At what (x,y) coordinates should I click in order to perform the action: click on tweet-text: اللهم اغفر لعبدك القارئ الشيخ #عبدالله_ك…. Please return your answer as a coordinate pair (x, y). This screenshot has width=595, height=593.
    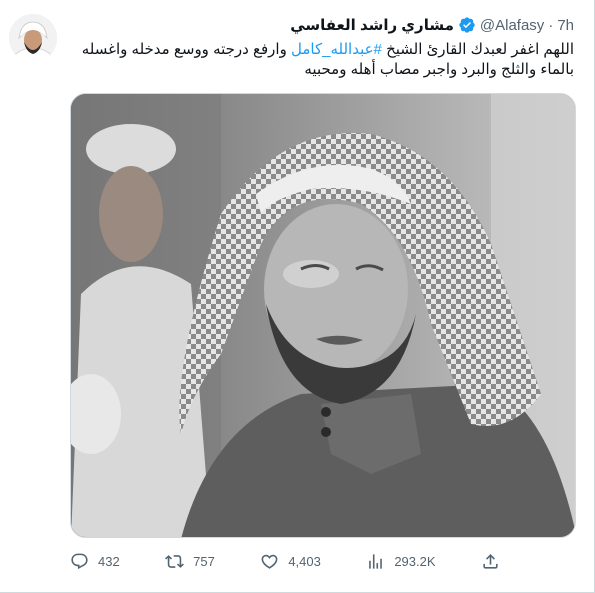
    Looking at the image, I should click on (322, 60).